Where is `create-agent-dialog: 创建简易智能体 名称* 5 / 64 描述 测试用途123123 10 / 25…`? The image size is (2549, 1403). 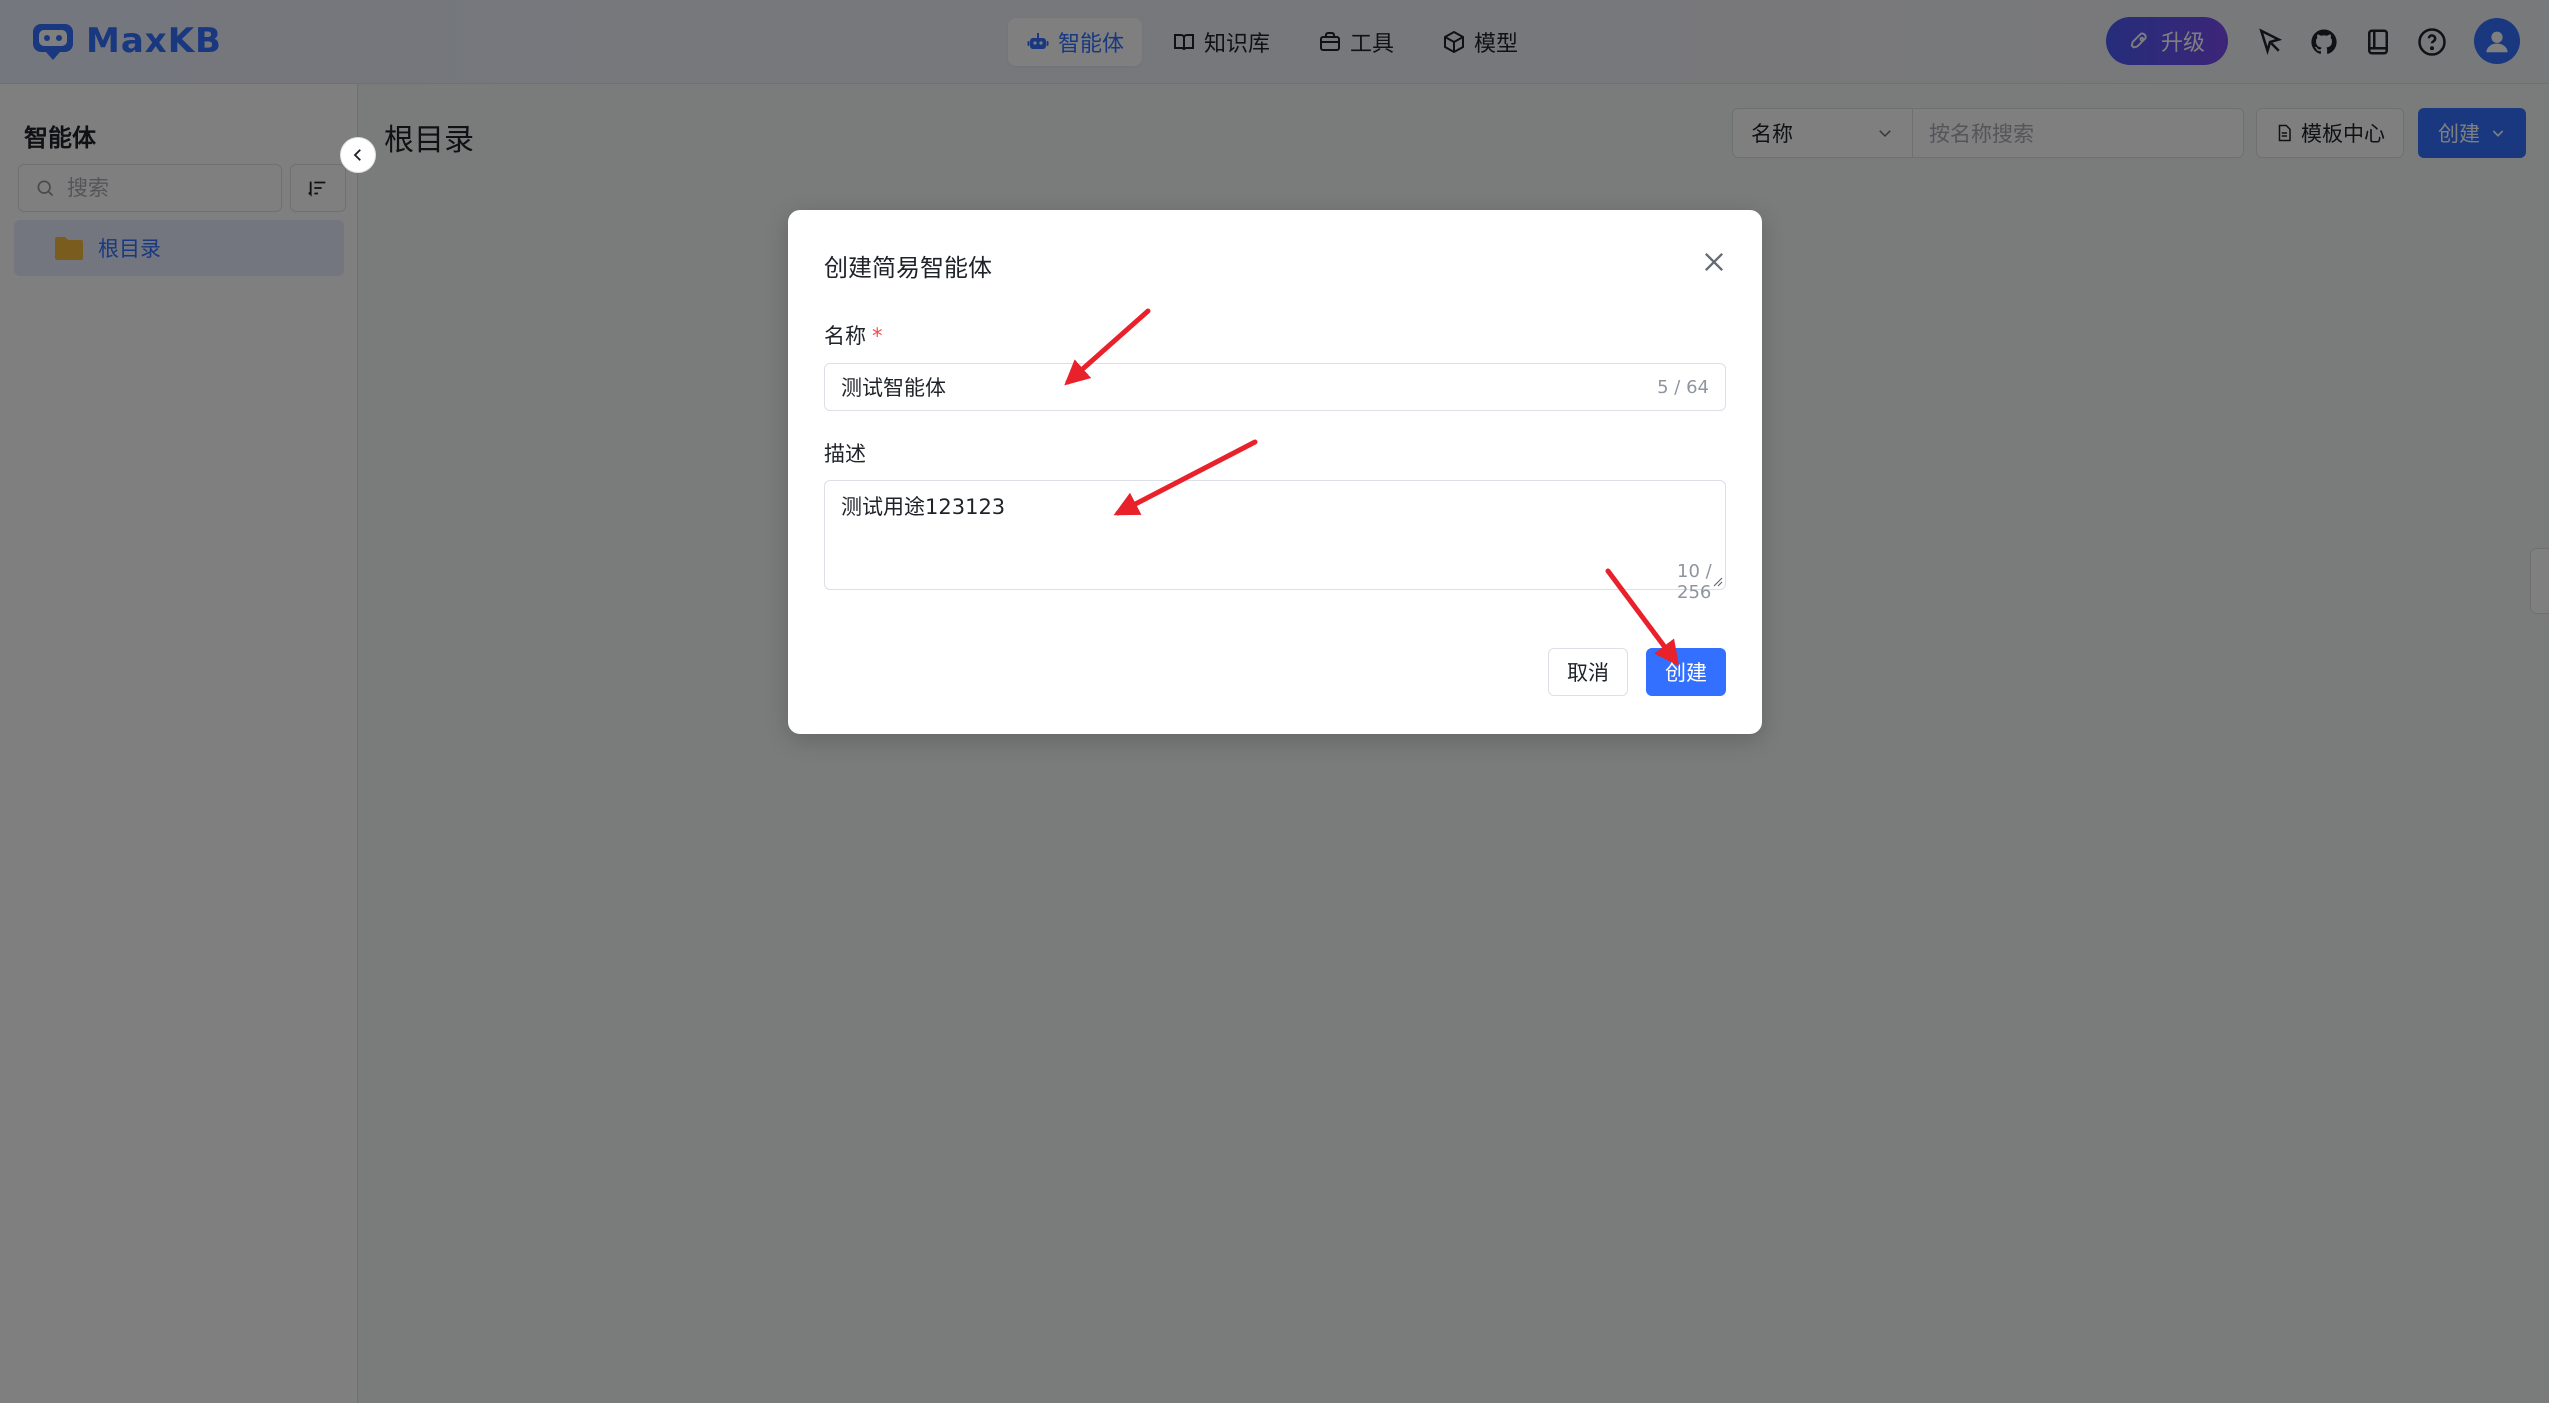 create-agent-dialog: 创建简易智能体 名称* 5 / 64 描述 测试用途123123 10 / 25… is located at coordinates (1275, 472).